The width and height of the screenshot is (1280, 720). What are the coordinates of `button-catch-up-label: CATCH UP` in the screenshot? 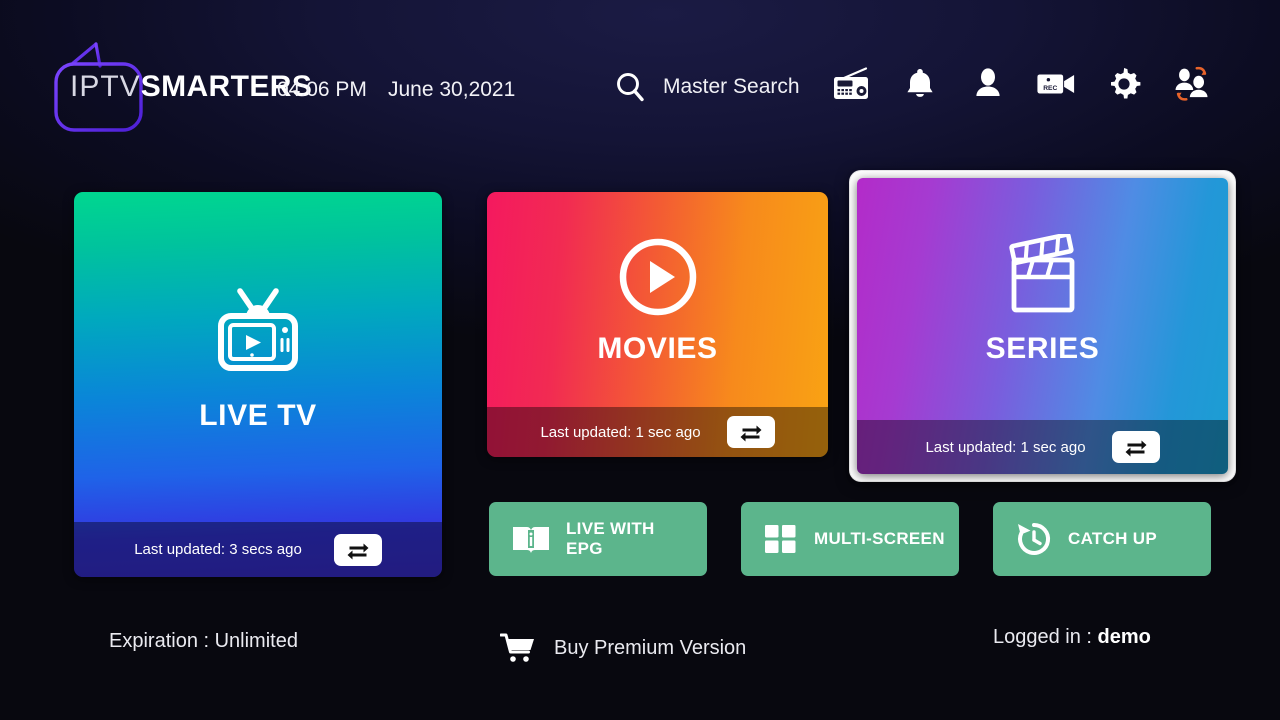 It's located at (1112, 539).